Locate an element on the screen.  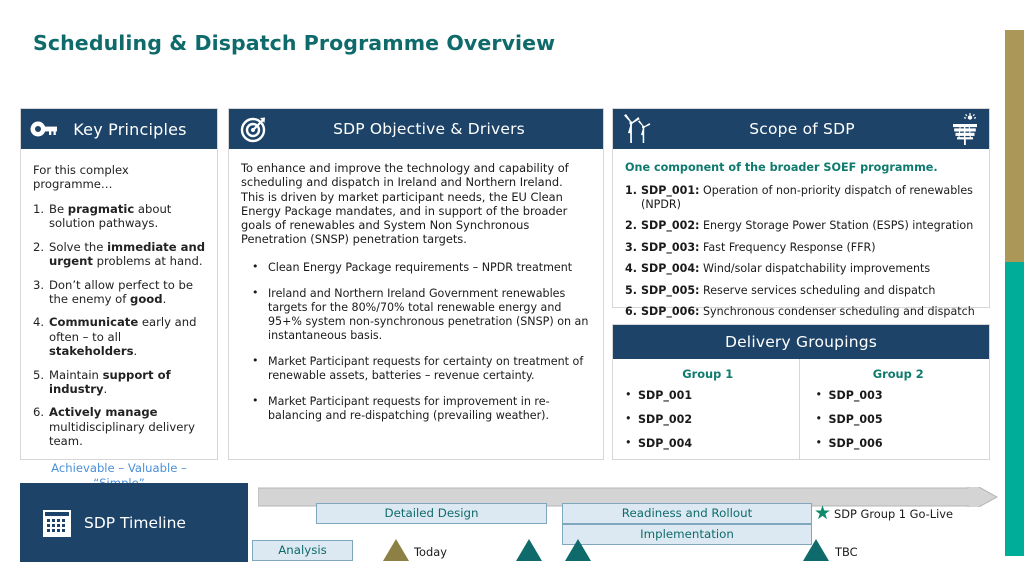
card-key-principles-header: Key Principles is located at coordinates (119, 129).